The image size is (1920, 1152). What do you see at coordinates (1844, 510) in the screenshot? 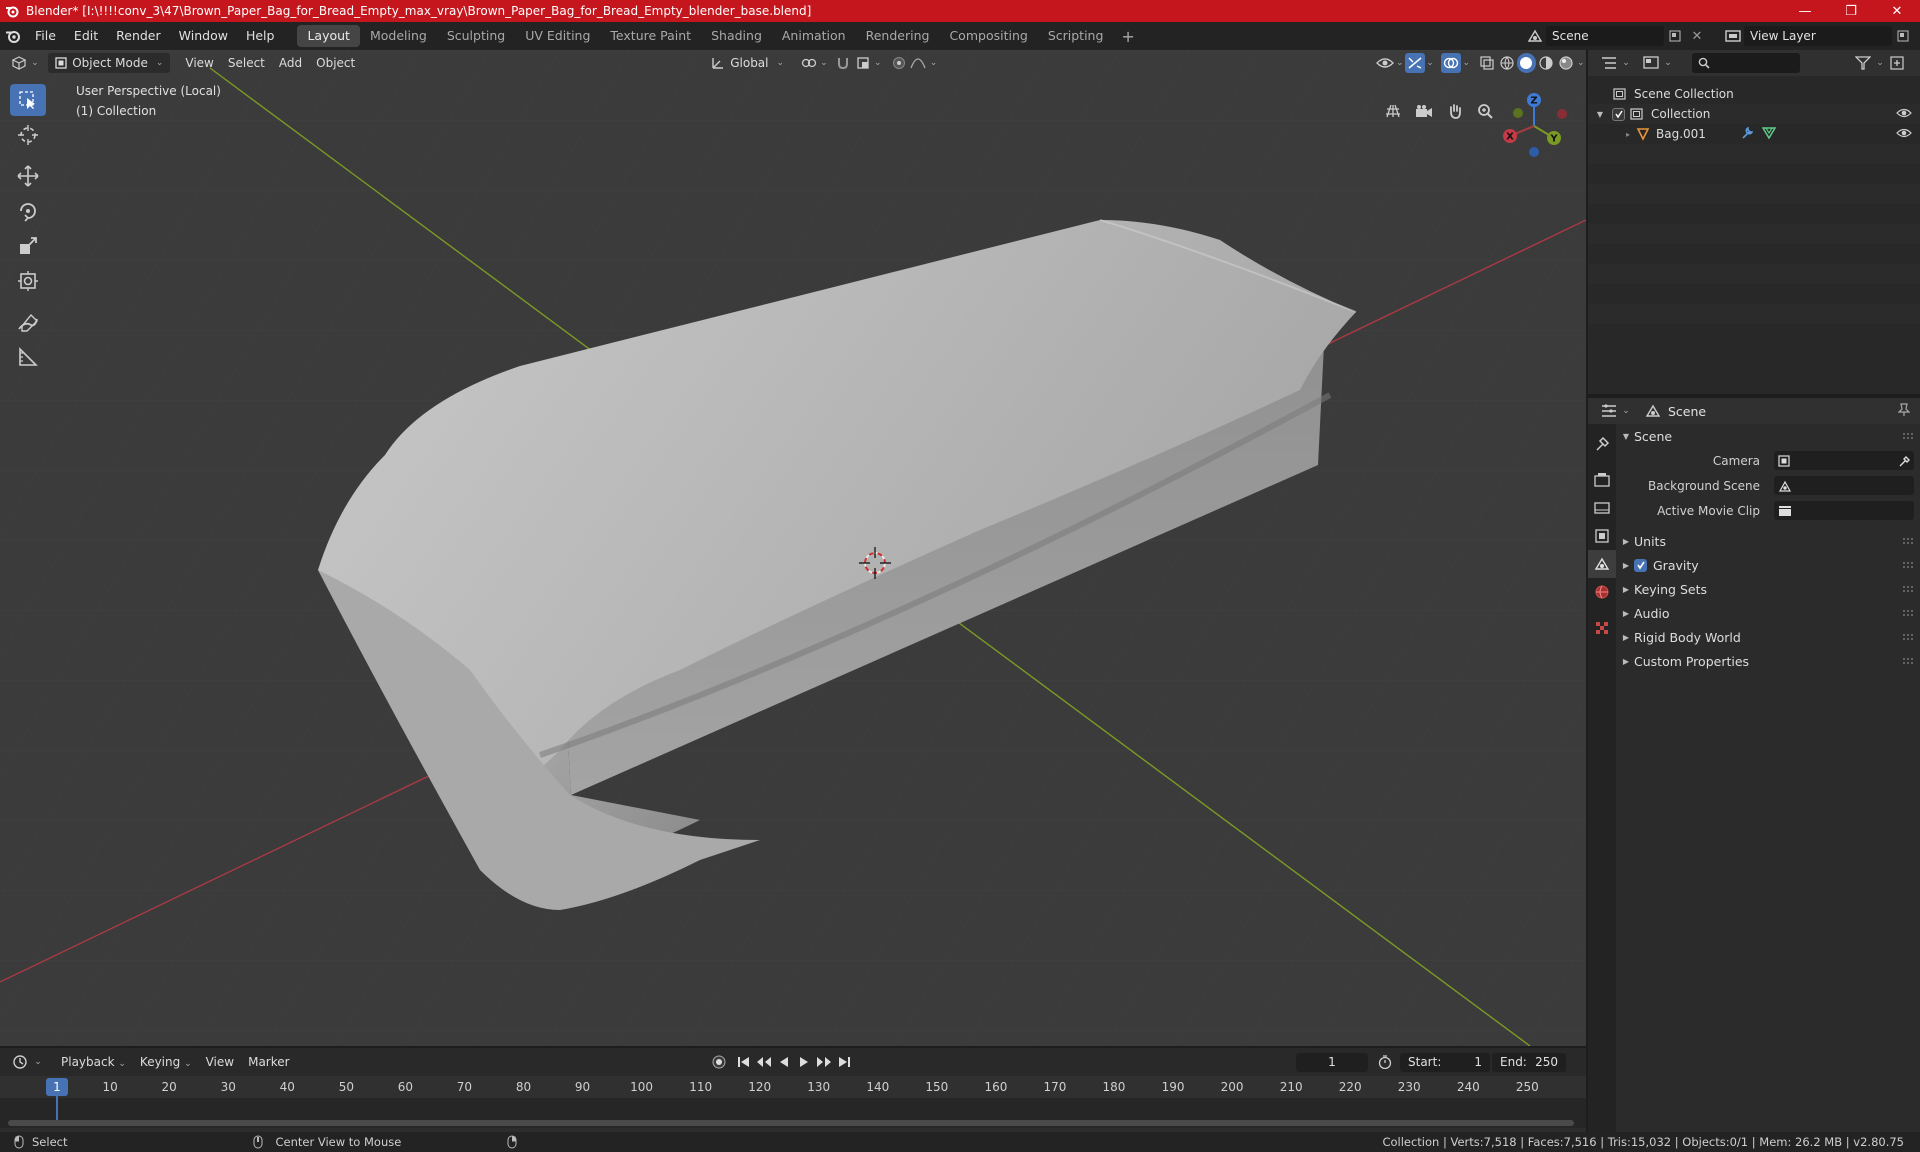
I see `active-movie-clip-field` at bounding box center [1844, 510].